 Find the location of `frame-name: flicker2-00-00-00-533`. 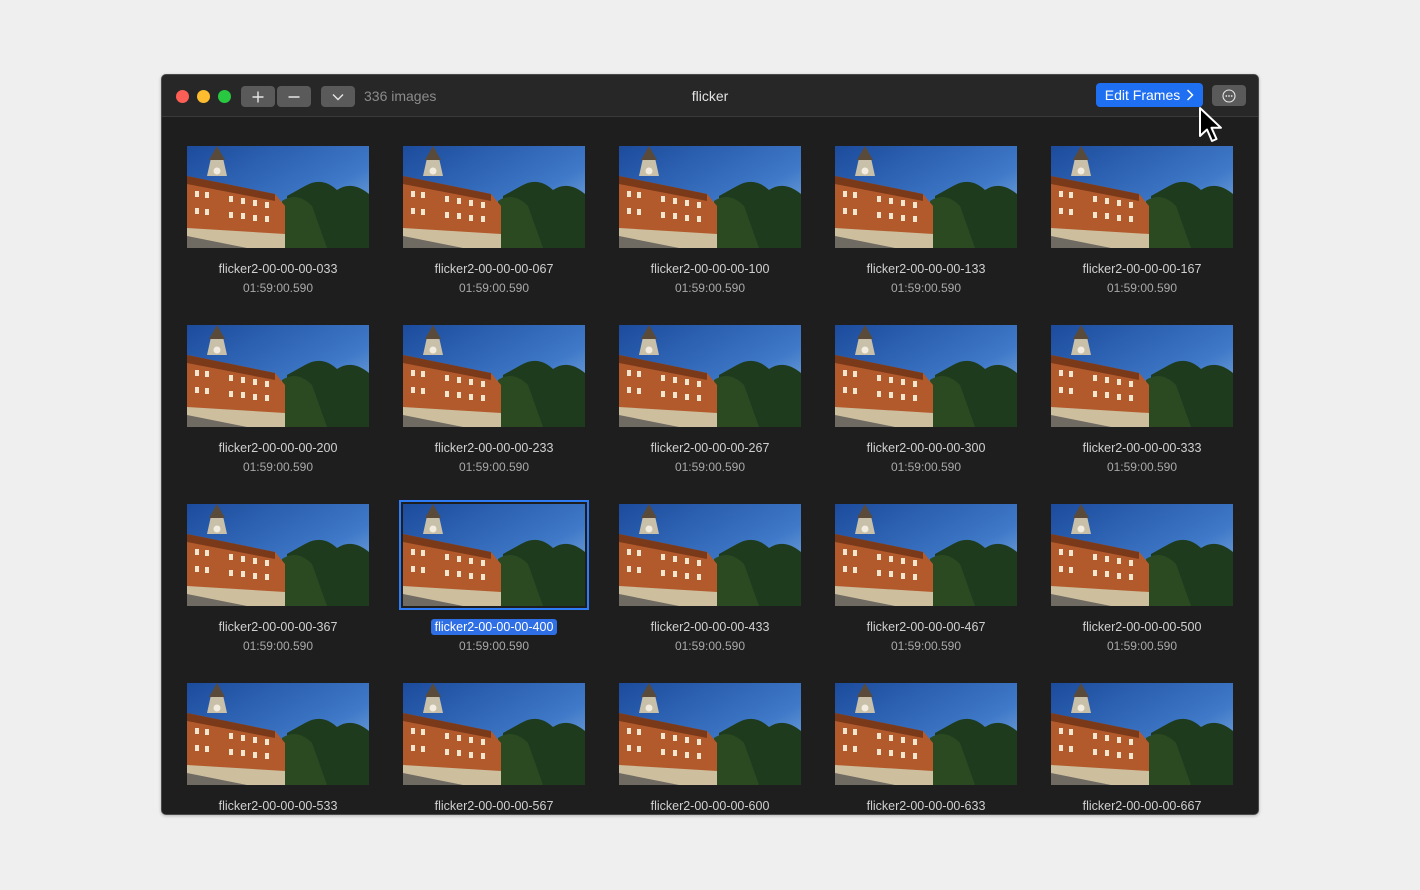

frame-name: flicker2-00-00-00-533 is located at coordinates (278, 806).